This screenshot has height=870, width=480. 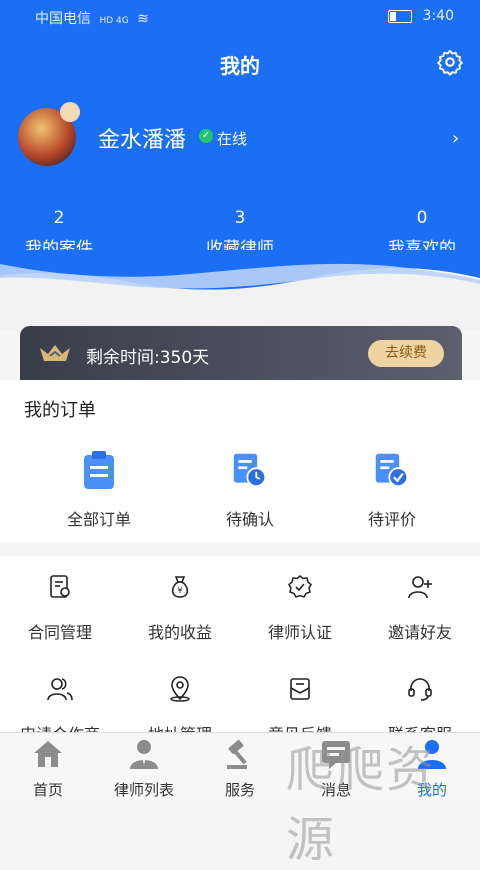 What do you see at coordinates (455, 138) in the screenshot?
I see `chevron-right-icon: ›` at bounding box center [455, 138].